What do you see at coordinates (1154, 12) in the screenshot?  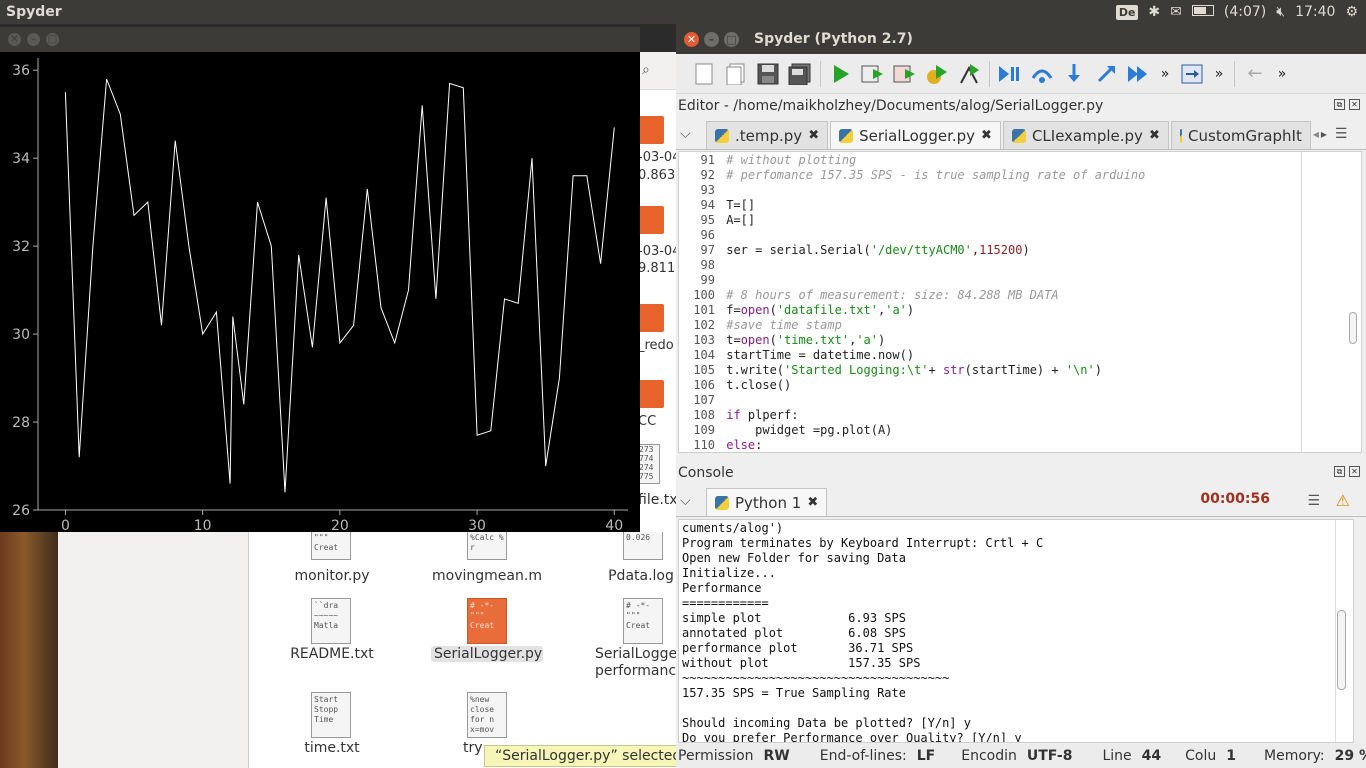 I see `bluetooth-icon: ✱` at bounding box center [1154, 12].